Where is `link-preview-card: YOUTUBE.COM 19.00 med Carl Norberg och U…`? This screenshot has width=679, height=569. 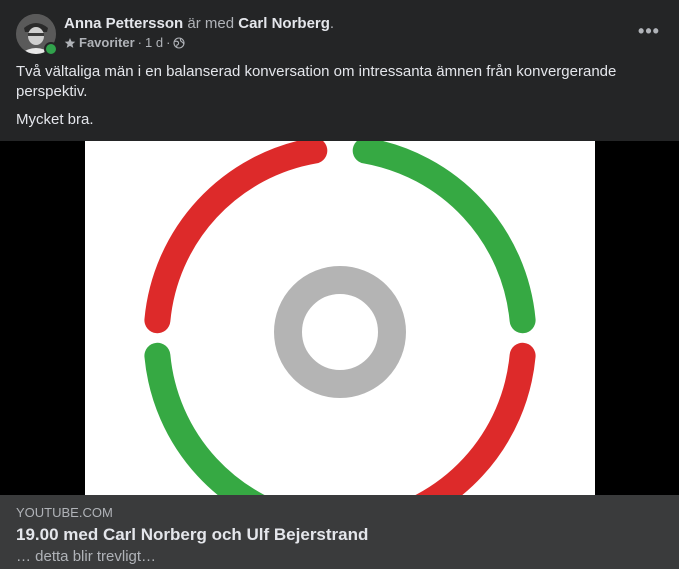 link-preview-card: YOUTUBE.COM 19.00 med Carl Norberg och U… is located at coordinates (339, 532).